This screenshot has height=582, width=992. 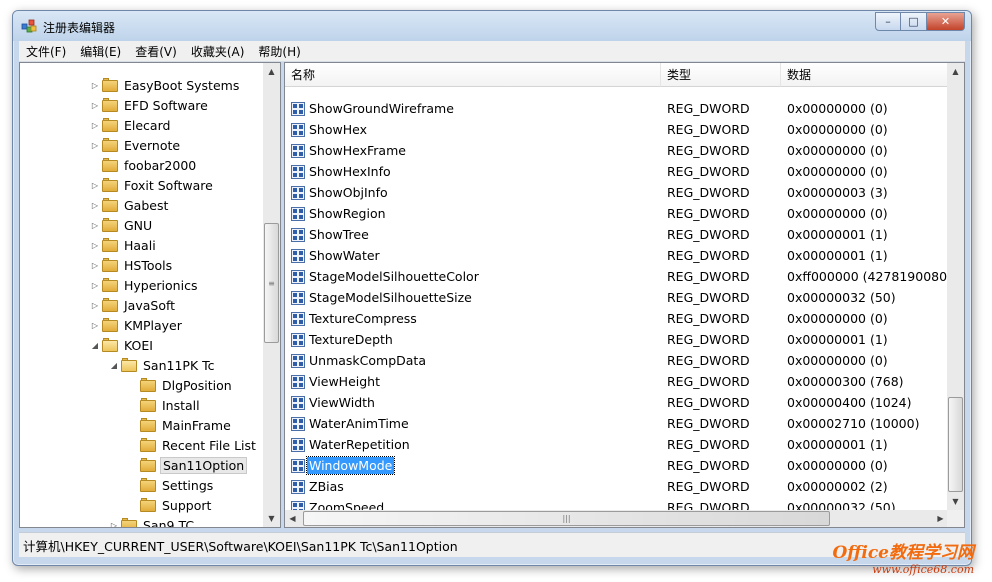 I want to click on scroll-left-arrow-icon: ◀, so click(x=292, y=518).